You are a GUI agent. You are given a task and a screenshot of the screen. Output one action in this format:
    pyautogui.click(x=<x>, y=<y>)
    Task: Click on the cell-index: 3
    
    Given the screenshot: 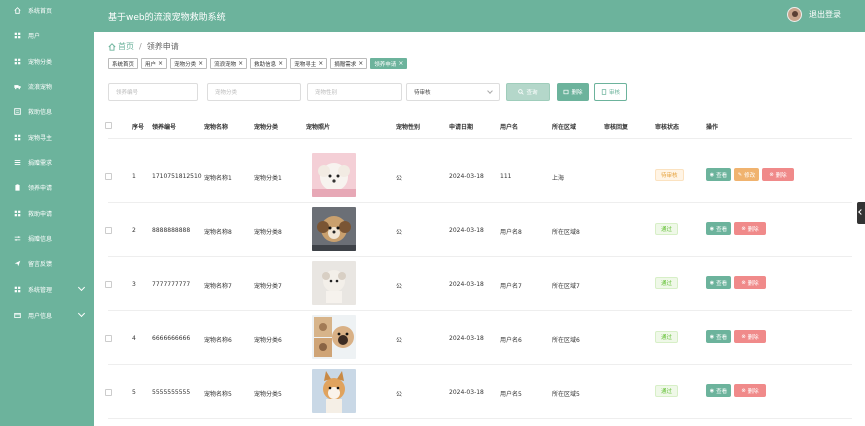 What is the action you would take?
    pyautogui.click(x=134, y=284)
    